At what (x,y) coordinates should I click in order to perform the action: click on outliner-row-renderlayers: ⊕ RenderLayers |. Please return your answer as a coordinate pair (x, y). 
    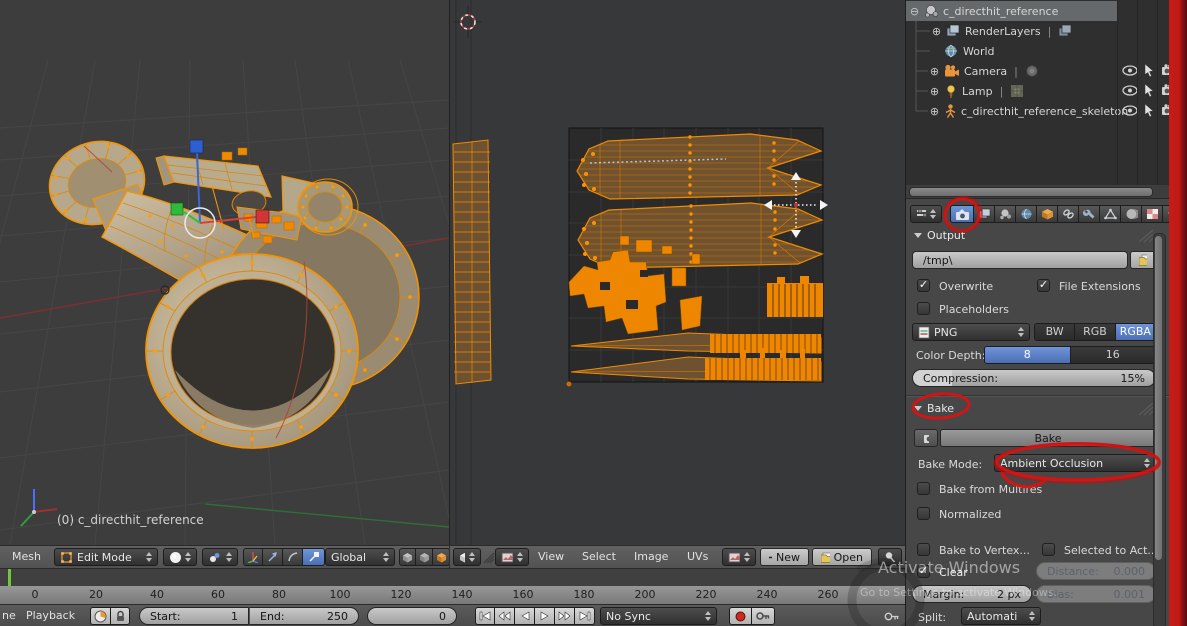
    Looking at the image, I should click on (1002, 31).